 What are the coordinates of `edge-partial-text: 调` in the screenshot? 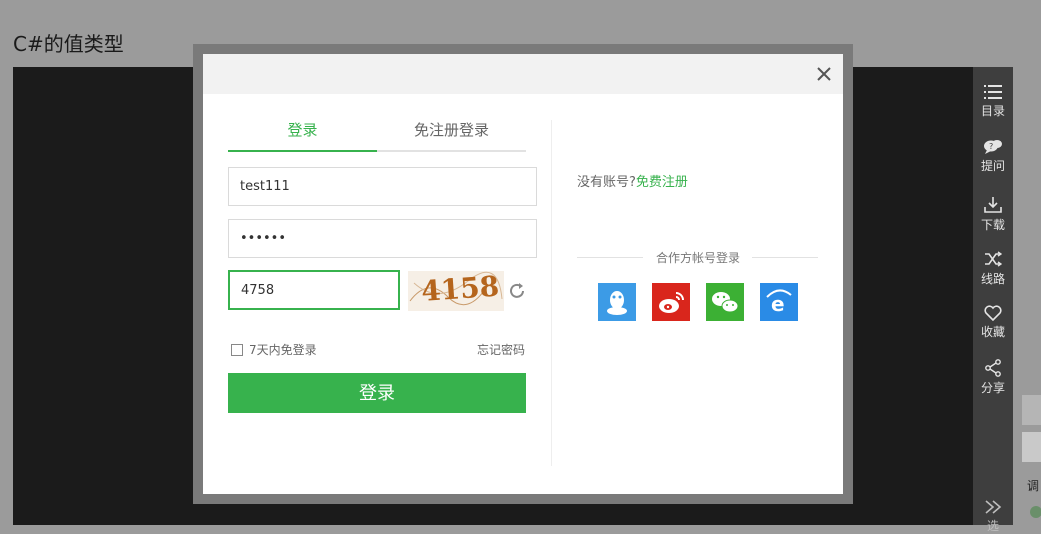 It's located at (1033, 486).